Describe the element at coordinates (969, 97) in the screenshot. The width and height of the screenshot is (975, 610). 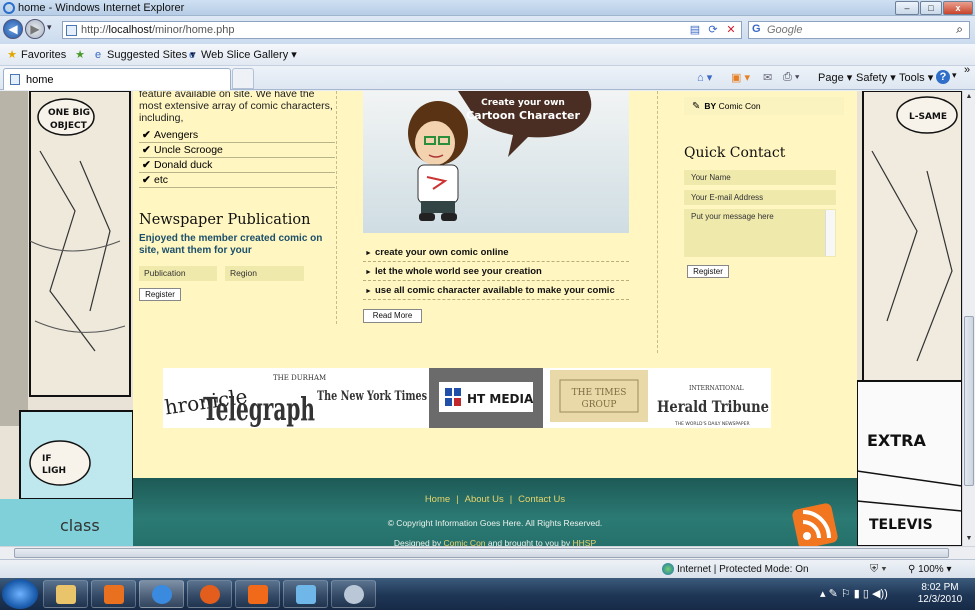
I see `scroll-up-icon: ▲` at that location.